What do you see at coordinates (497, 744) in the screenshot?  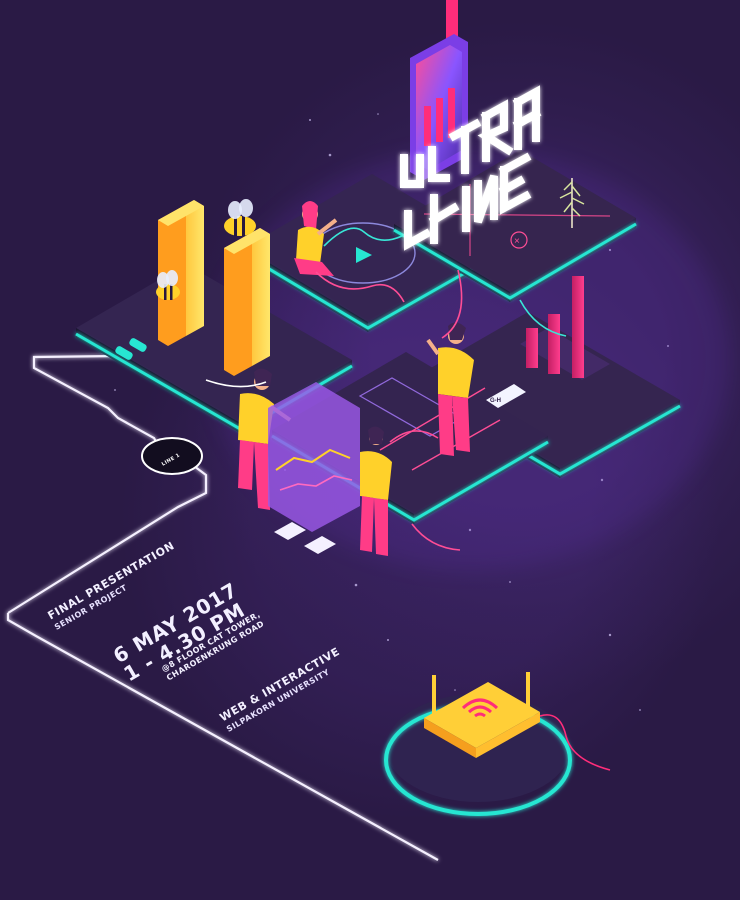 I see `router-island` at bounding box center [497, 744].